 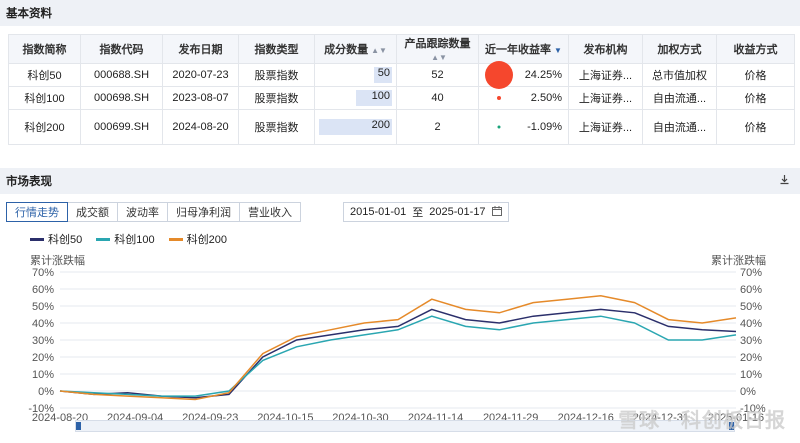 I want to click on y-tick-label-right: 0%, so click(x=748, y=392).